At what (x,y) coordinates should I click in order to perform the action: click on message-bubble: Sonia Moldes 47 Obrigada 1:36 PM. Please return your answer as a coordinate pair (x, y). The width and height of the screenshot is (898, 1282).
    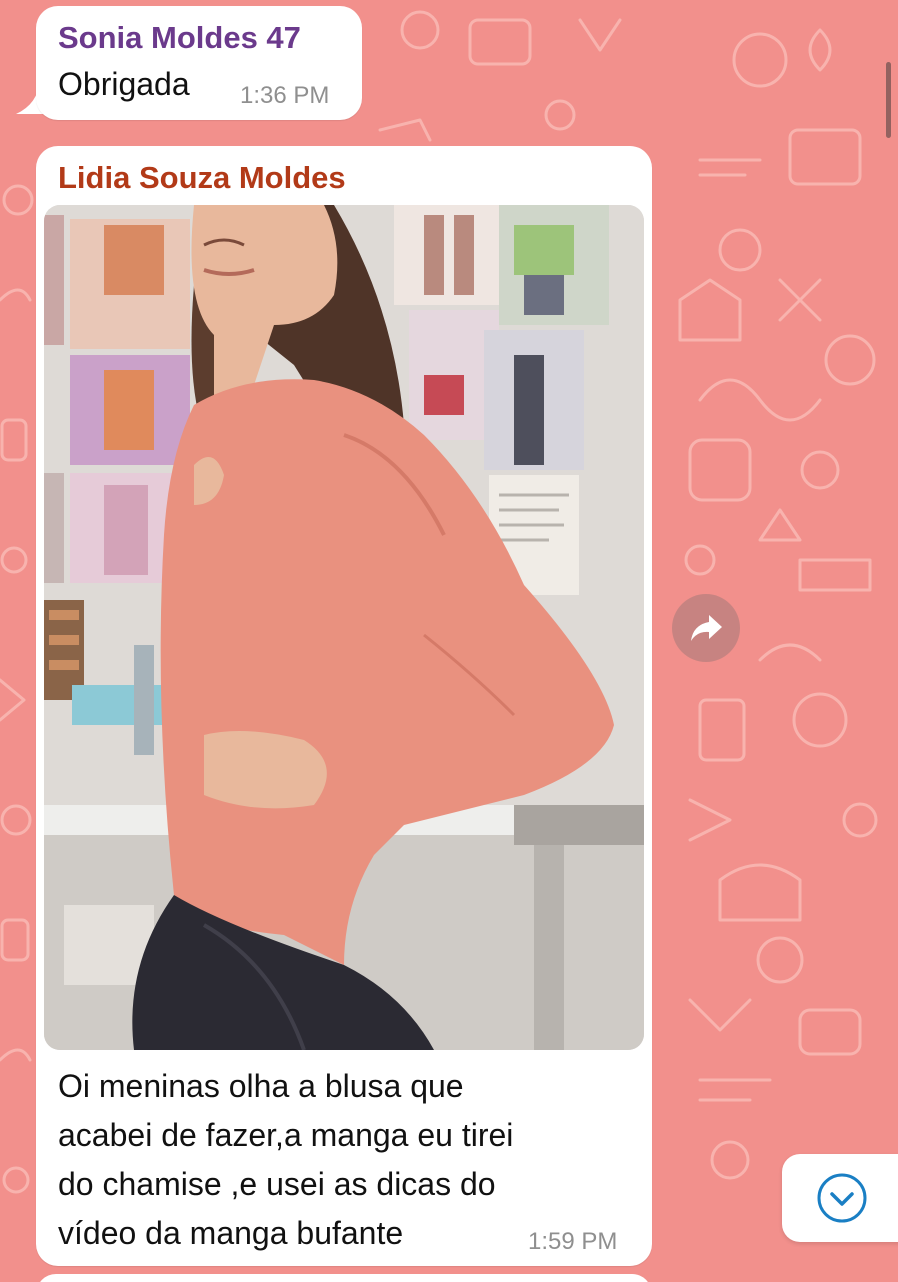
    Looking at the image, I should click on (199, 63).